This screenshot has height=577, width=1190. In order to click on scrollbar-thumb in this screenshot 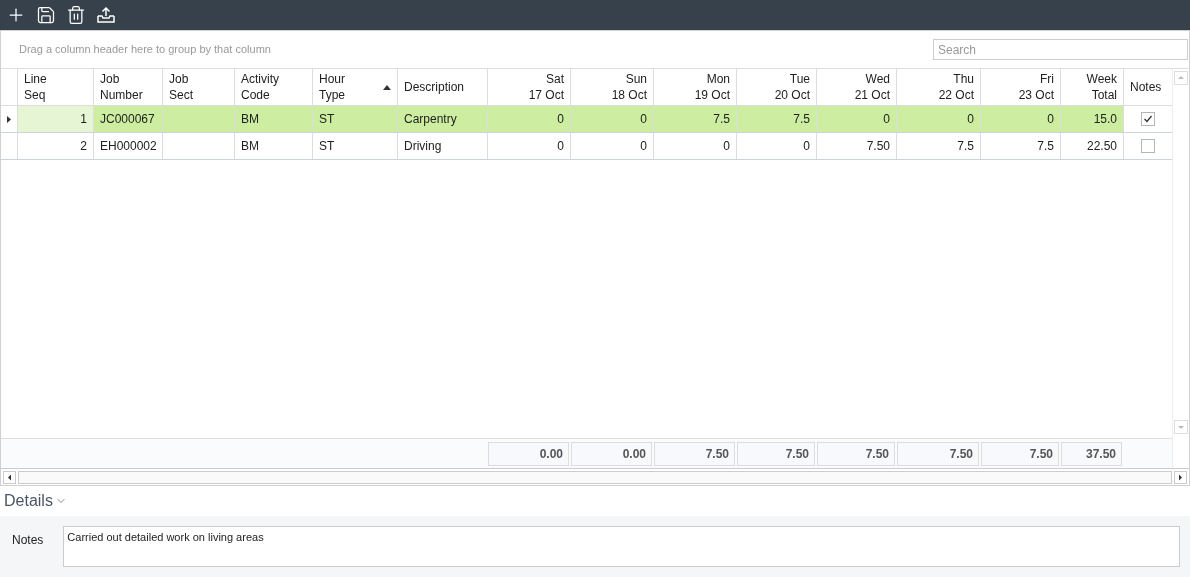, I will do `click(595, 477)`.